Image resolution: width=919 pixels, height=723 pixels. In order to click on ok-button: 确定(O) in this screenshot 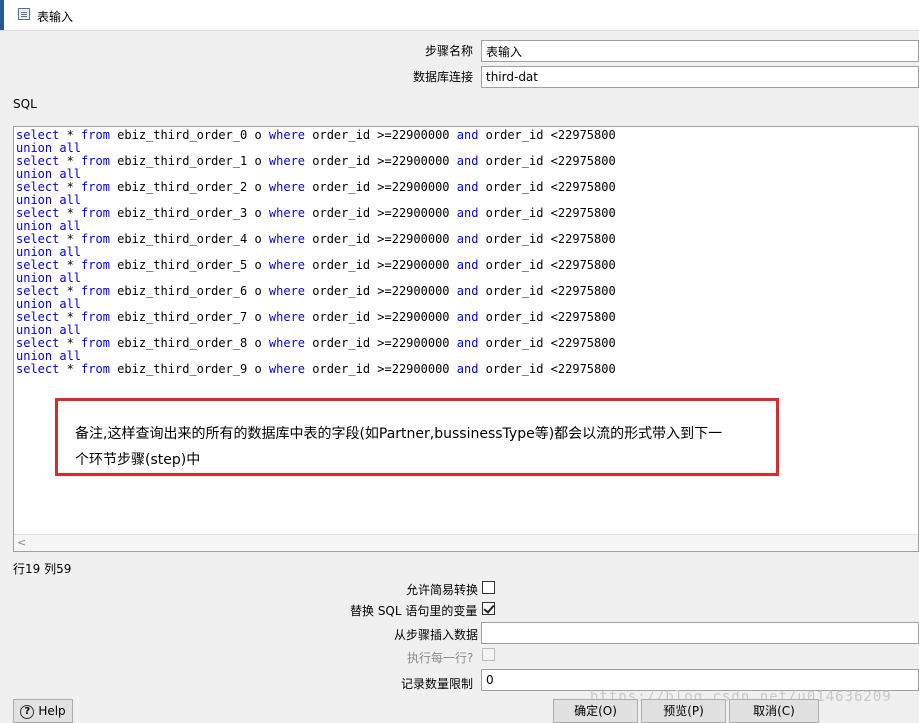, I will do `click(595, 711)`.